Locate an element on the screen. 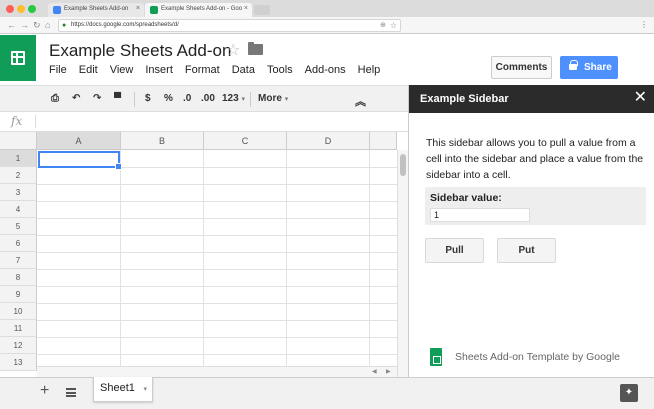 The height and width of the screenshot is (409, 654). row-header-3: 3 is located at coordinates (18, 192).